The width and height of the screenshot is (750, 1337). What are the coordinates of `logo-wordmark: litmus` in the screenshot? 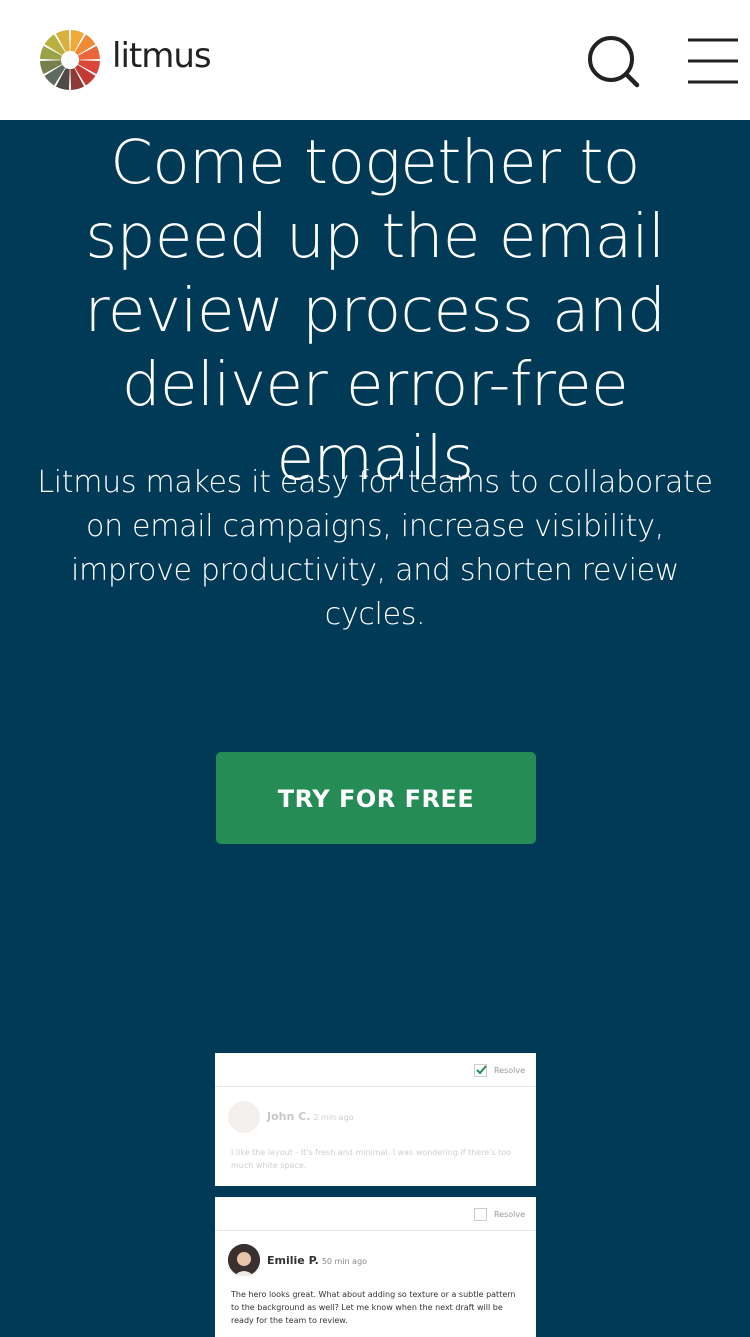 It's located at (162, 56).